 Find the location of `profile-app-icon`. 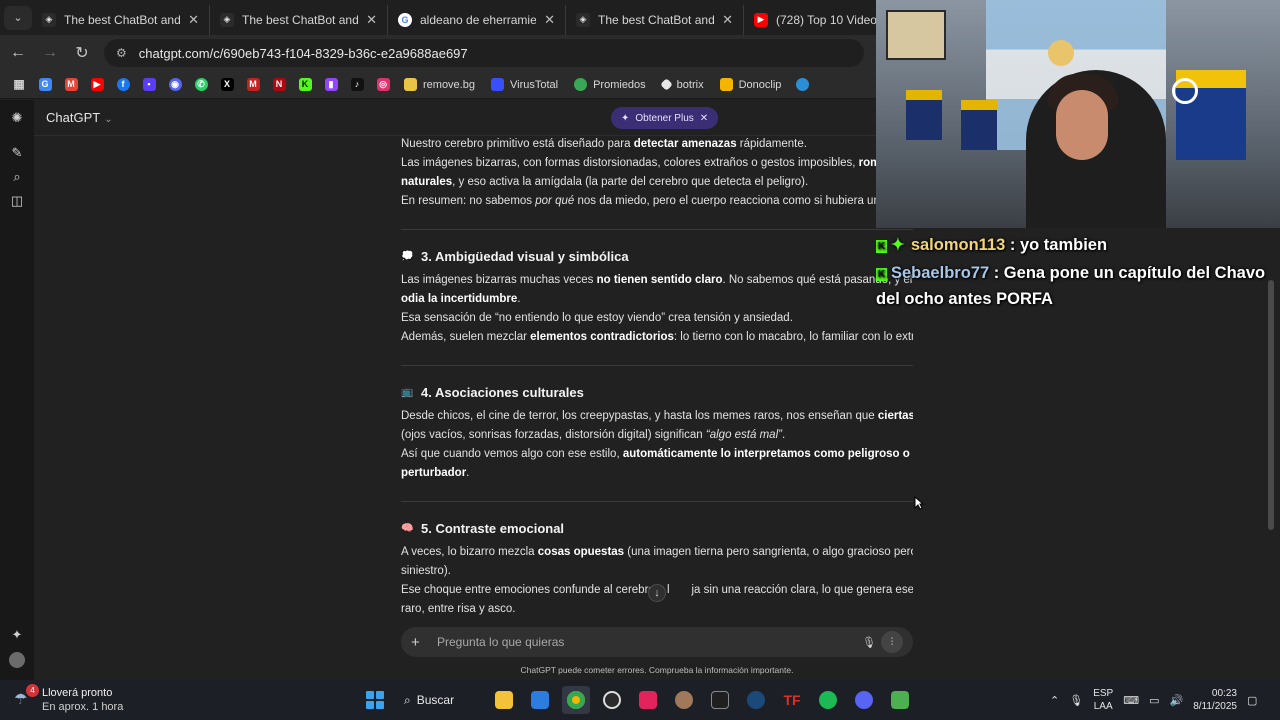

profile-app-icon is located at coordinates (684, 700).